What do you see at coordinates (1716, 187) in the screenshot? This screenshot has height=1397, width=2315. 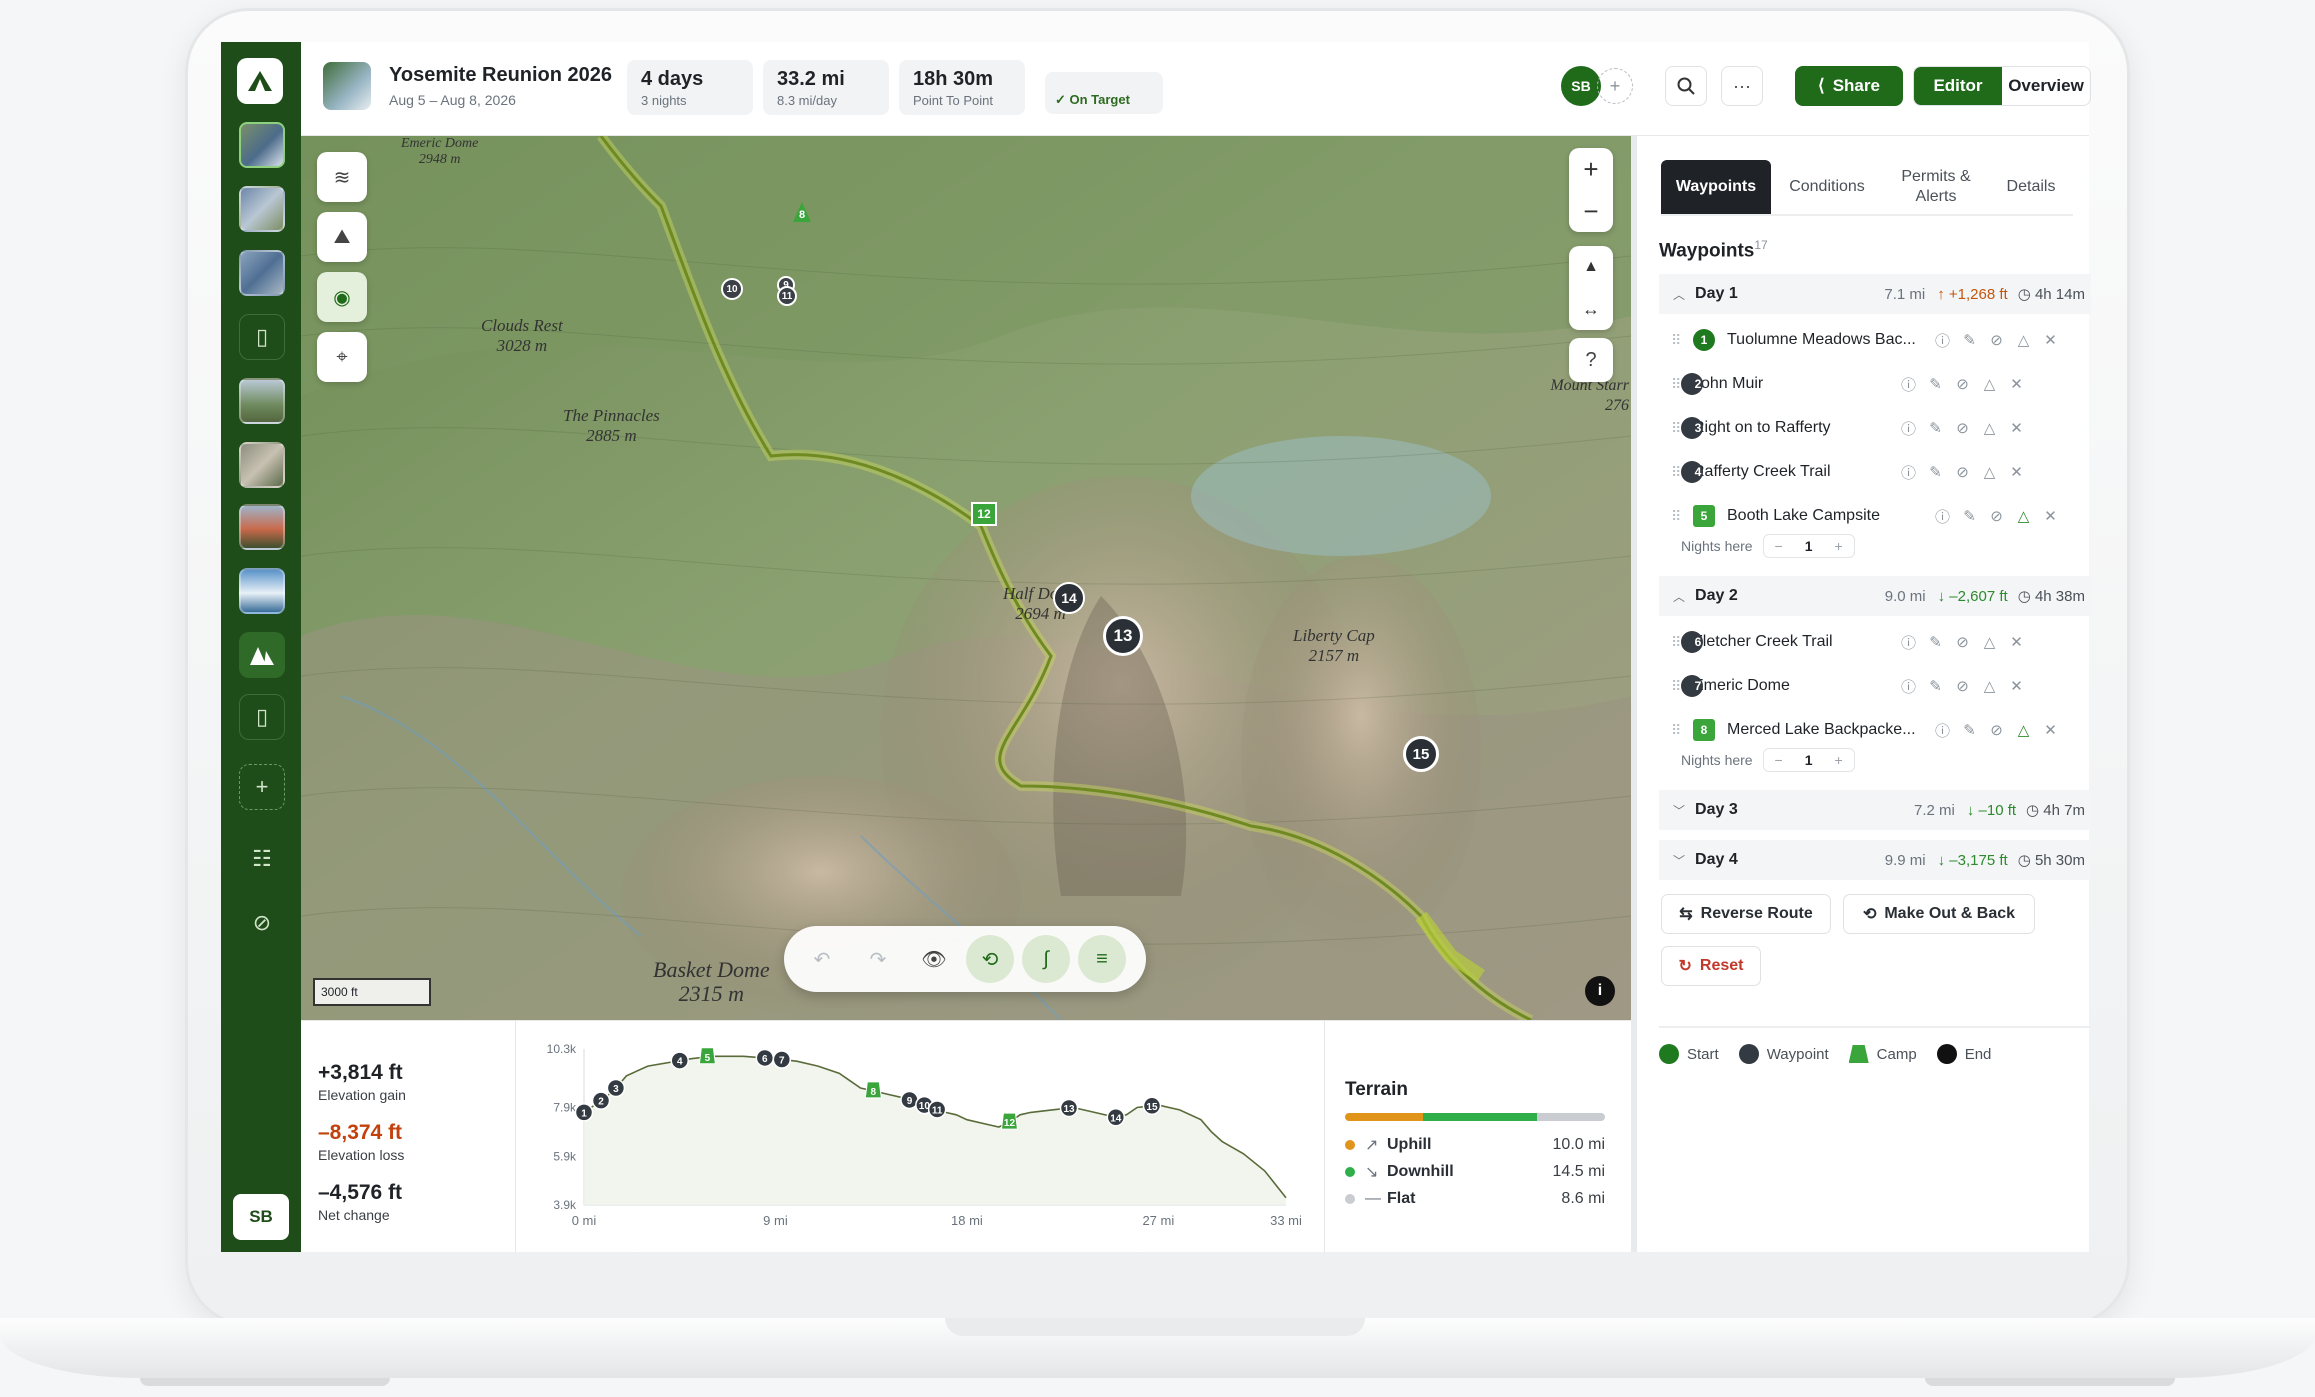 I see `tab-waypoints: Waypoints` at bounding box center [1716, 187].